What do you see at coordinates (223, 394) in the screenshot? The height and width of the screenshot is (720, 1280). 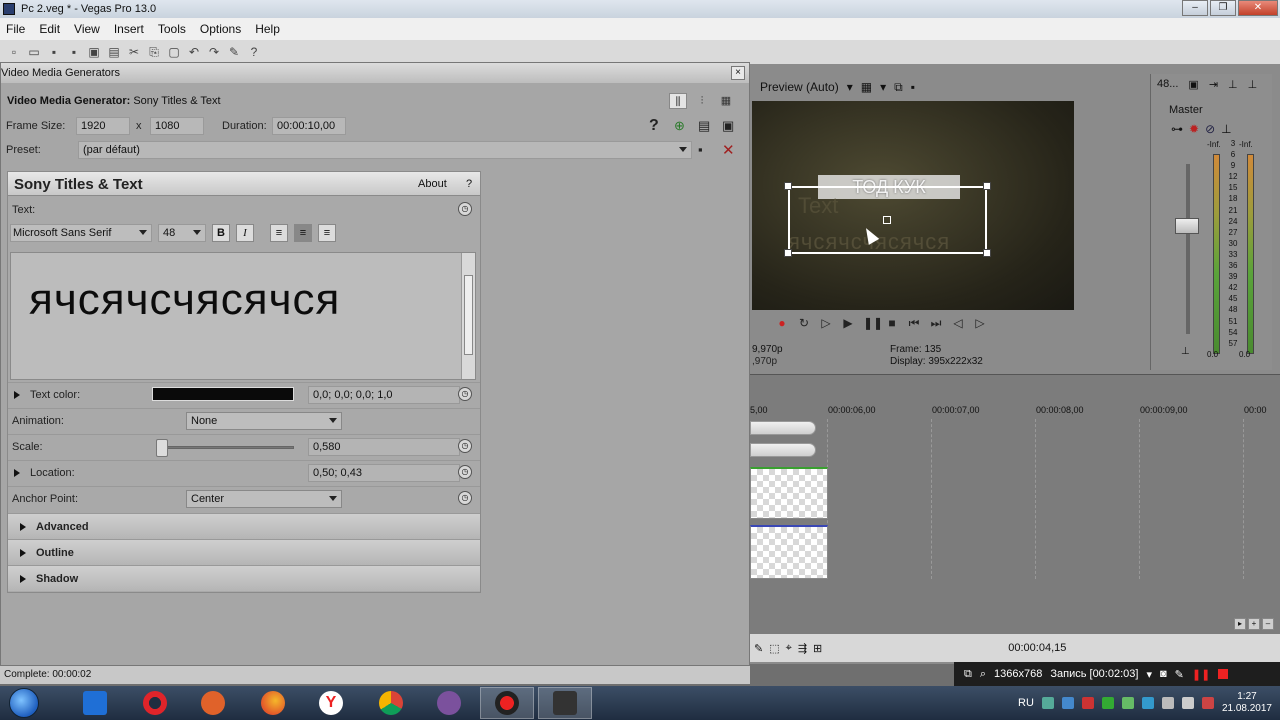 I see `text-color-swatch` at bounding box center [223, 394].